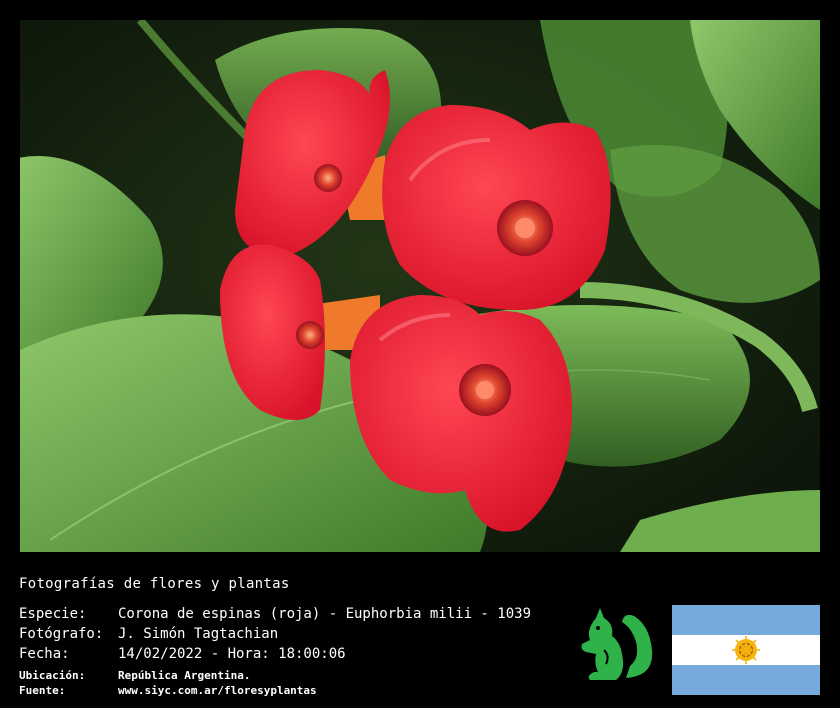 This screenshot has width=840, height=708. I want to click on photographer-value: J. Simón Tagtachian, so click(198, 634).